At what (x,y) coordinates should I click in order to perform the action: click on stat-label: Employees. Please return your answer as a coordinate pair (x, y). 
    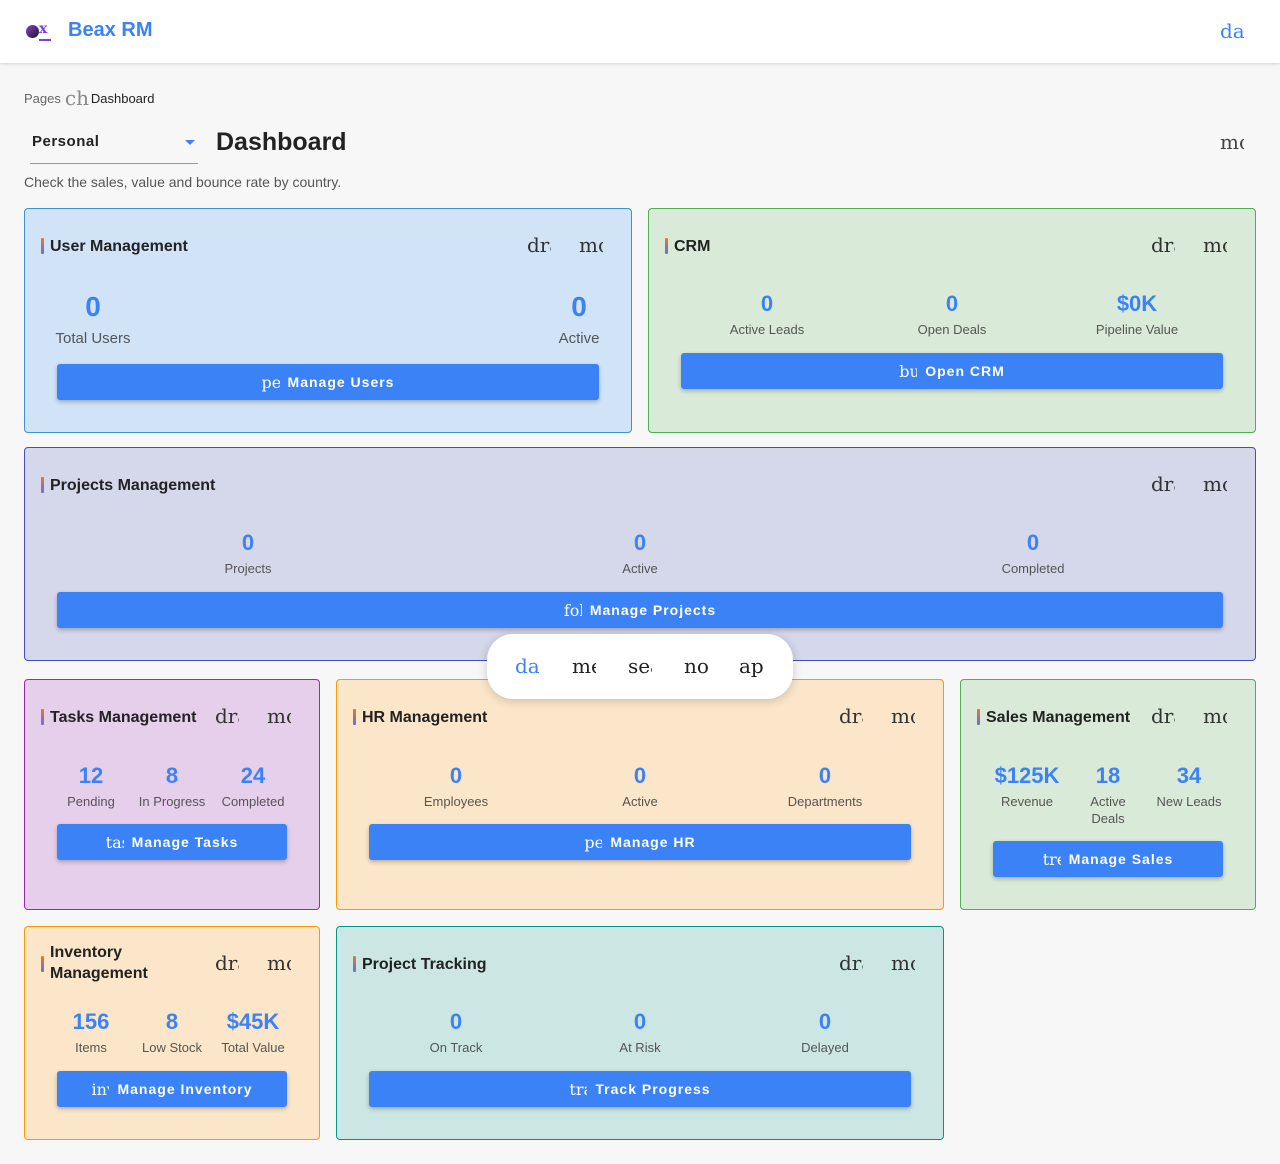
    Looking at the image, I should click on (456, 801).